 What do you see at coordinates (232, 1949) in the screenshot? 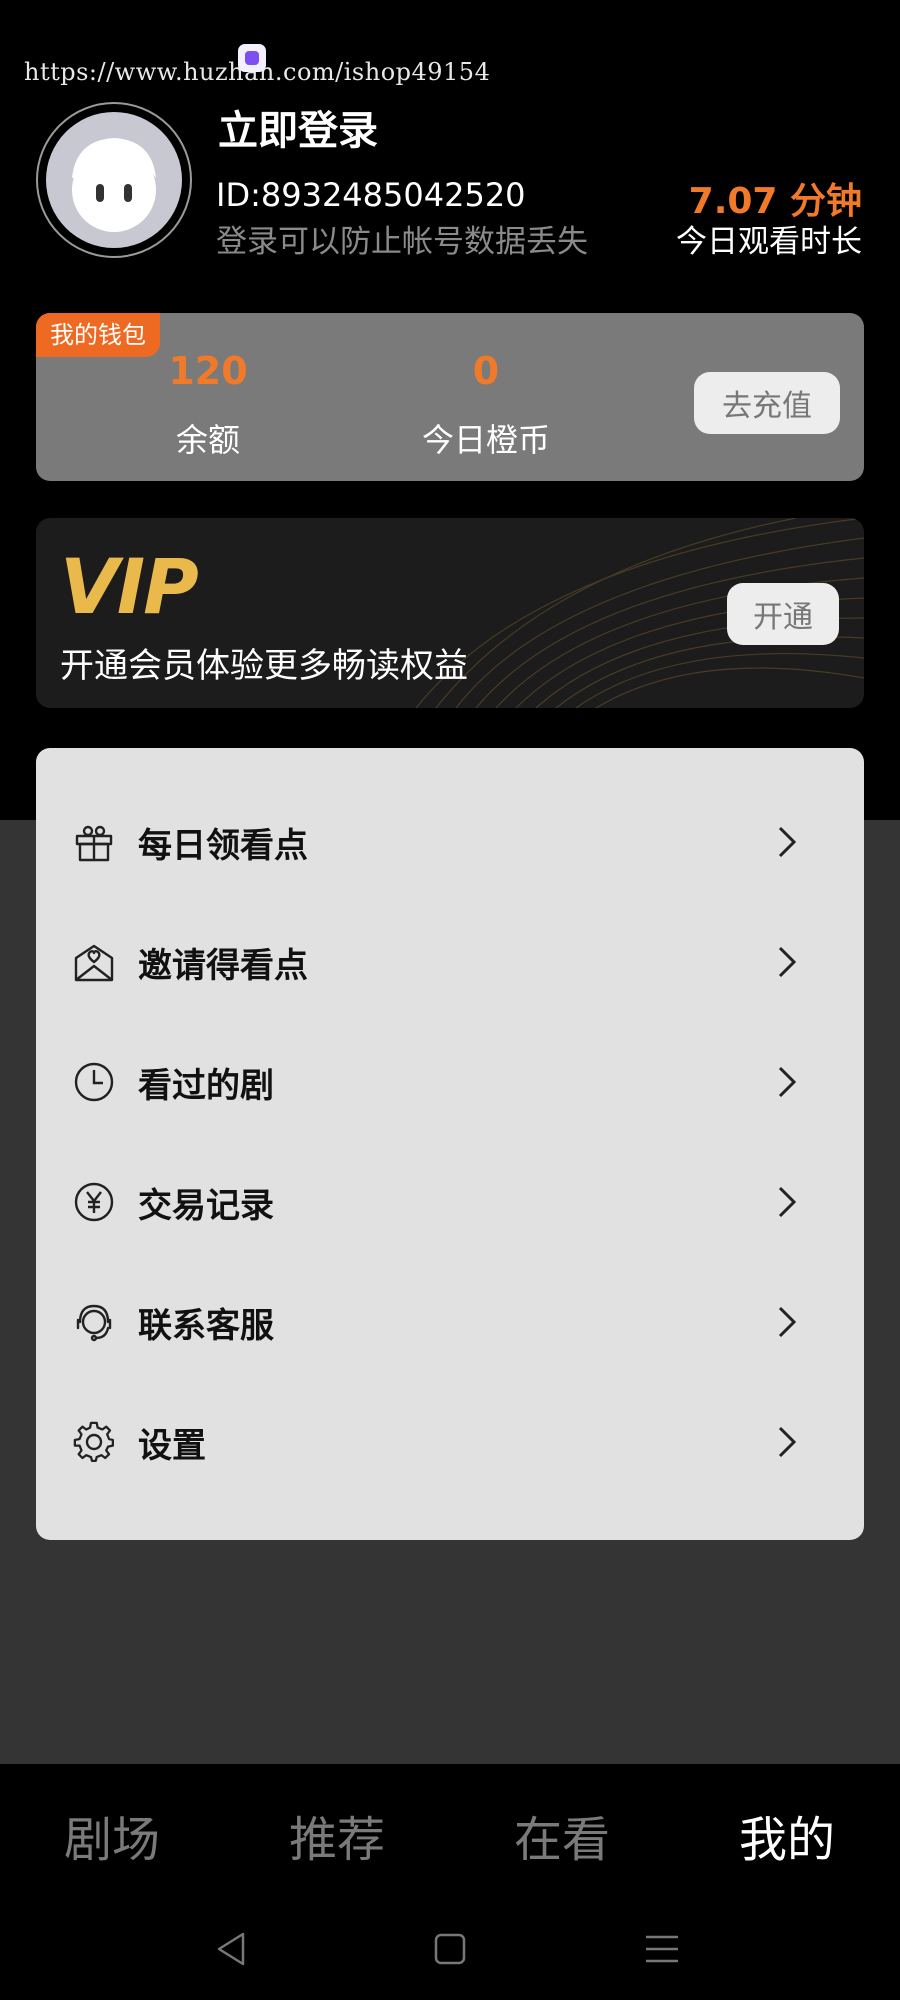
I see `back-icon` at bounding box center [232, 1949].